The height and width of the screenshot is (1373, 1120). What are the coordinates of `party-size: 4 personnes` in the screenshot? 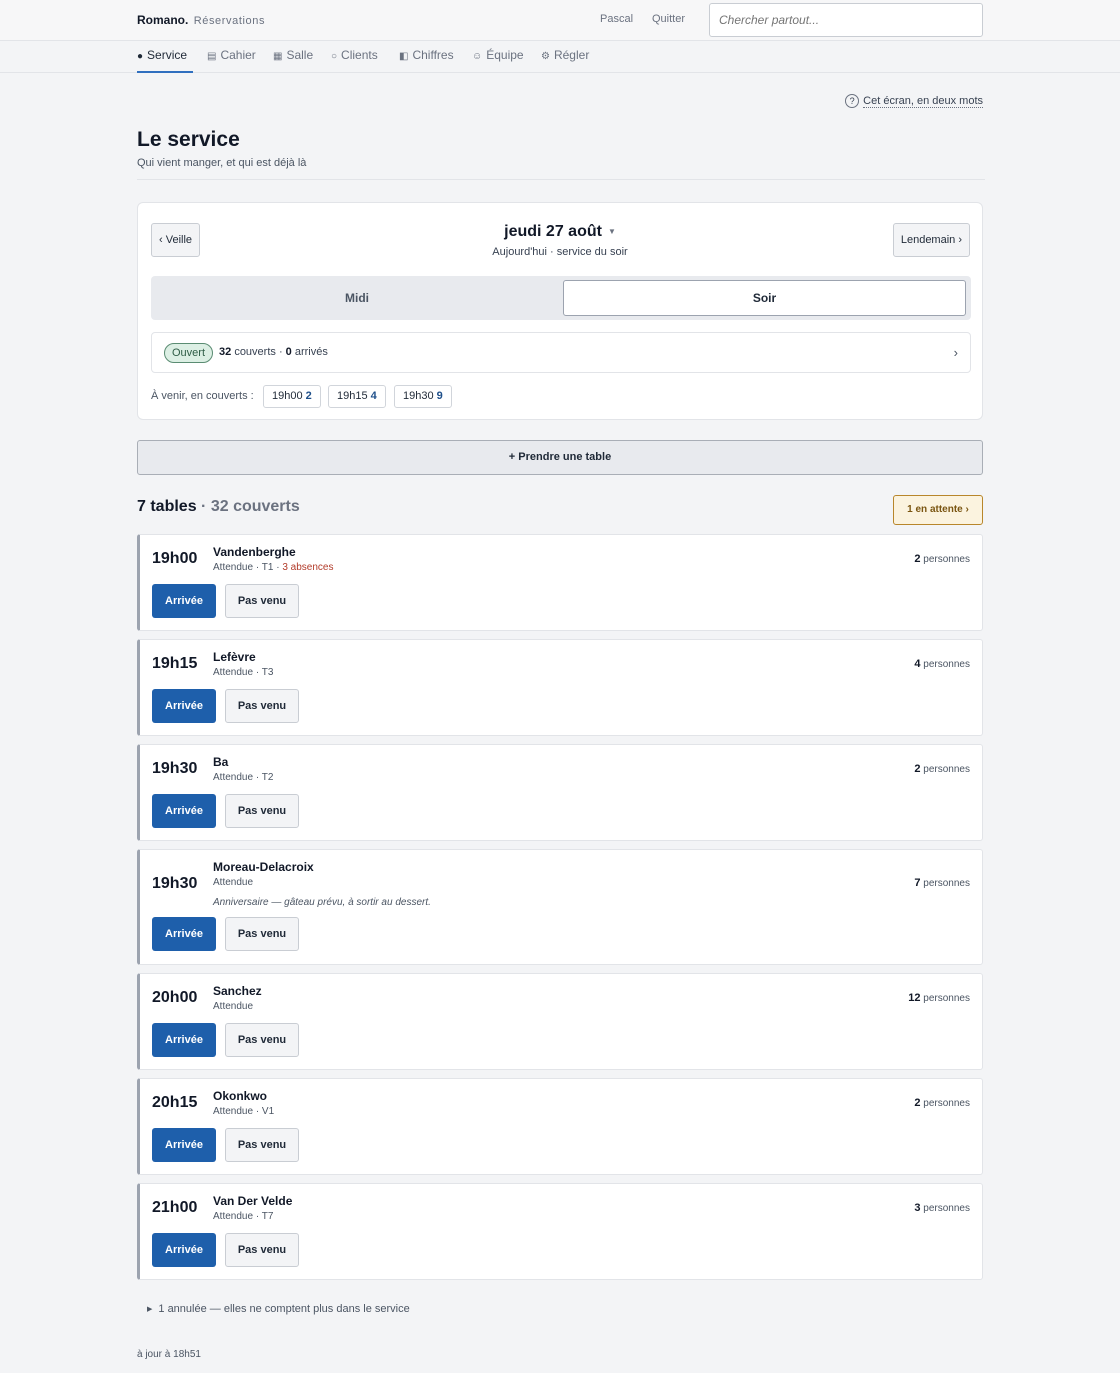 It's located at (942, 664).